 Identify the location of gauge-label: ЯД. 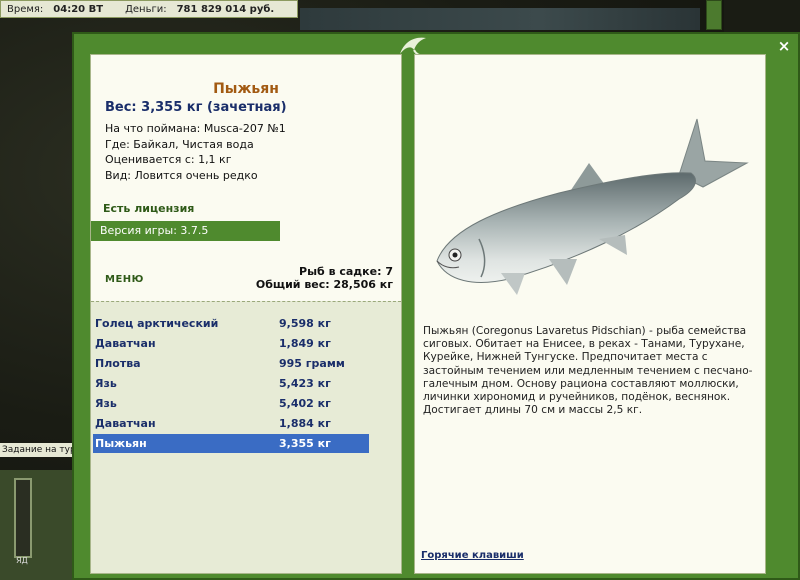
(22, 560).